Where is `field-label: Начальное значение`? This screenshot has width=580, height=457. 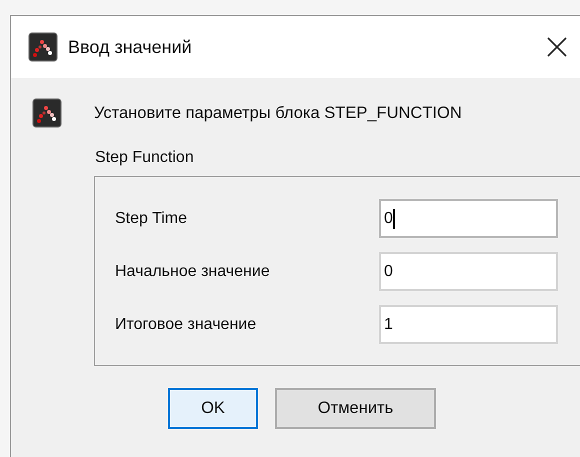
field-label: Начальное значение is located at coordinates (193, 272).